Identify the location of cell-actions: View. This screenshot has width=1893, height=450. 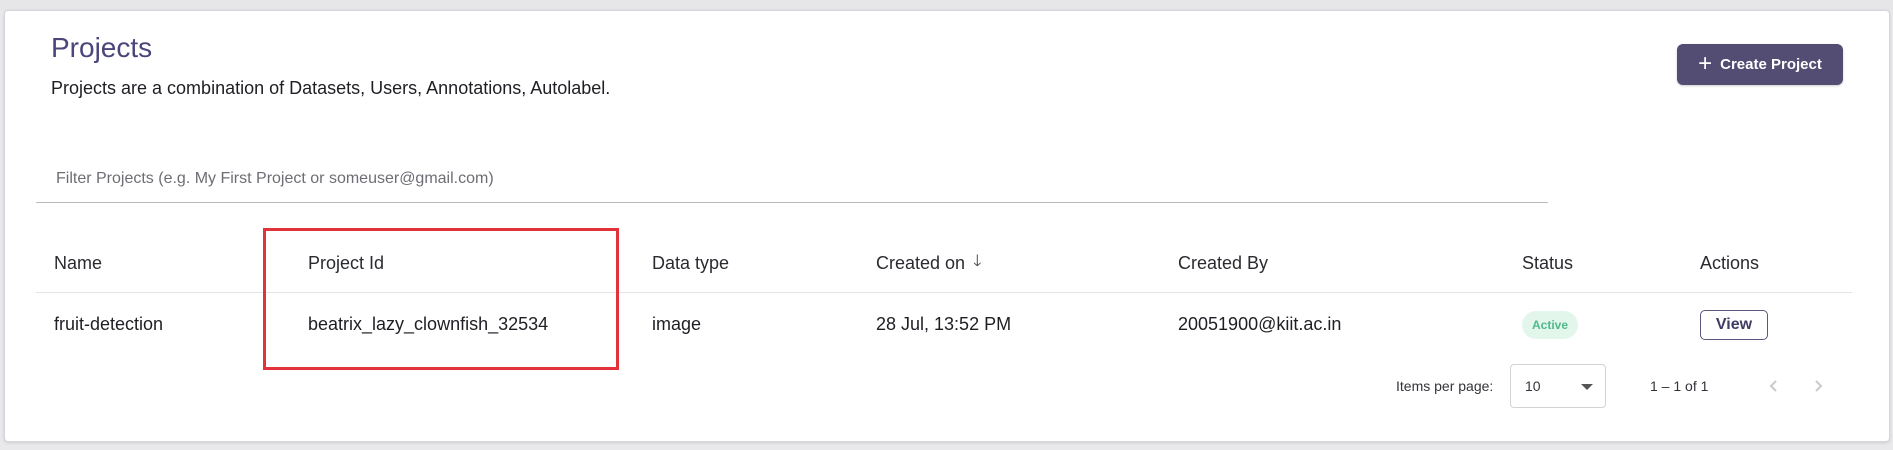
(1734, 324).